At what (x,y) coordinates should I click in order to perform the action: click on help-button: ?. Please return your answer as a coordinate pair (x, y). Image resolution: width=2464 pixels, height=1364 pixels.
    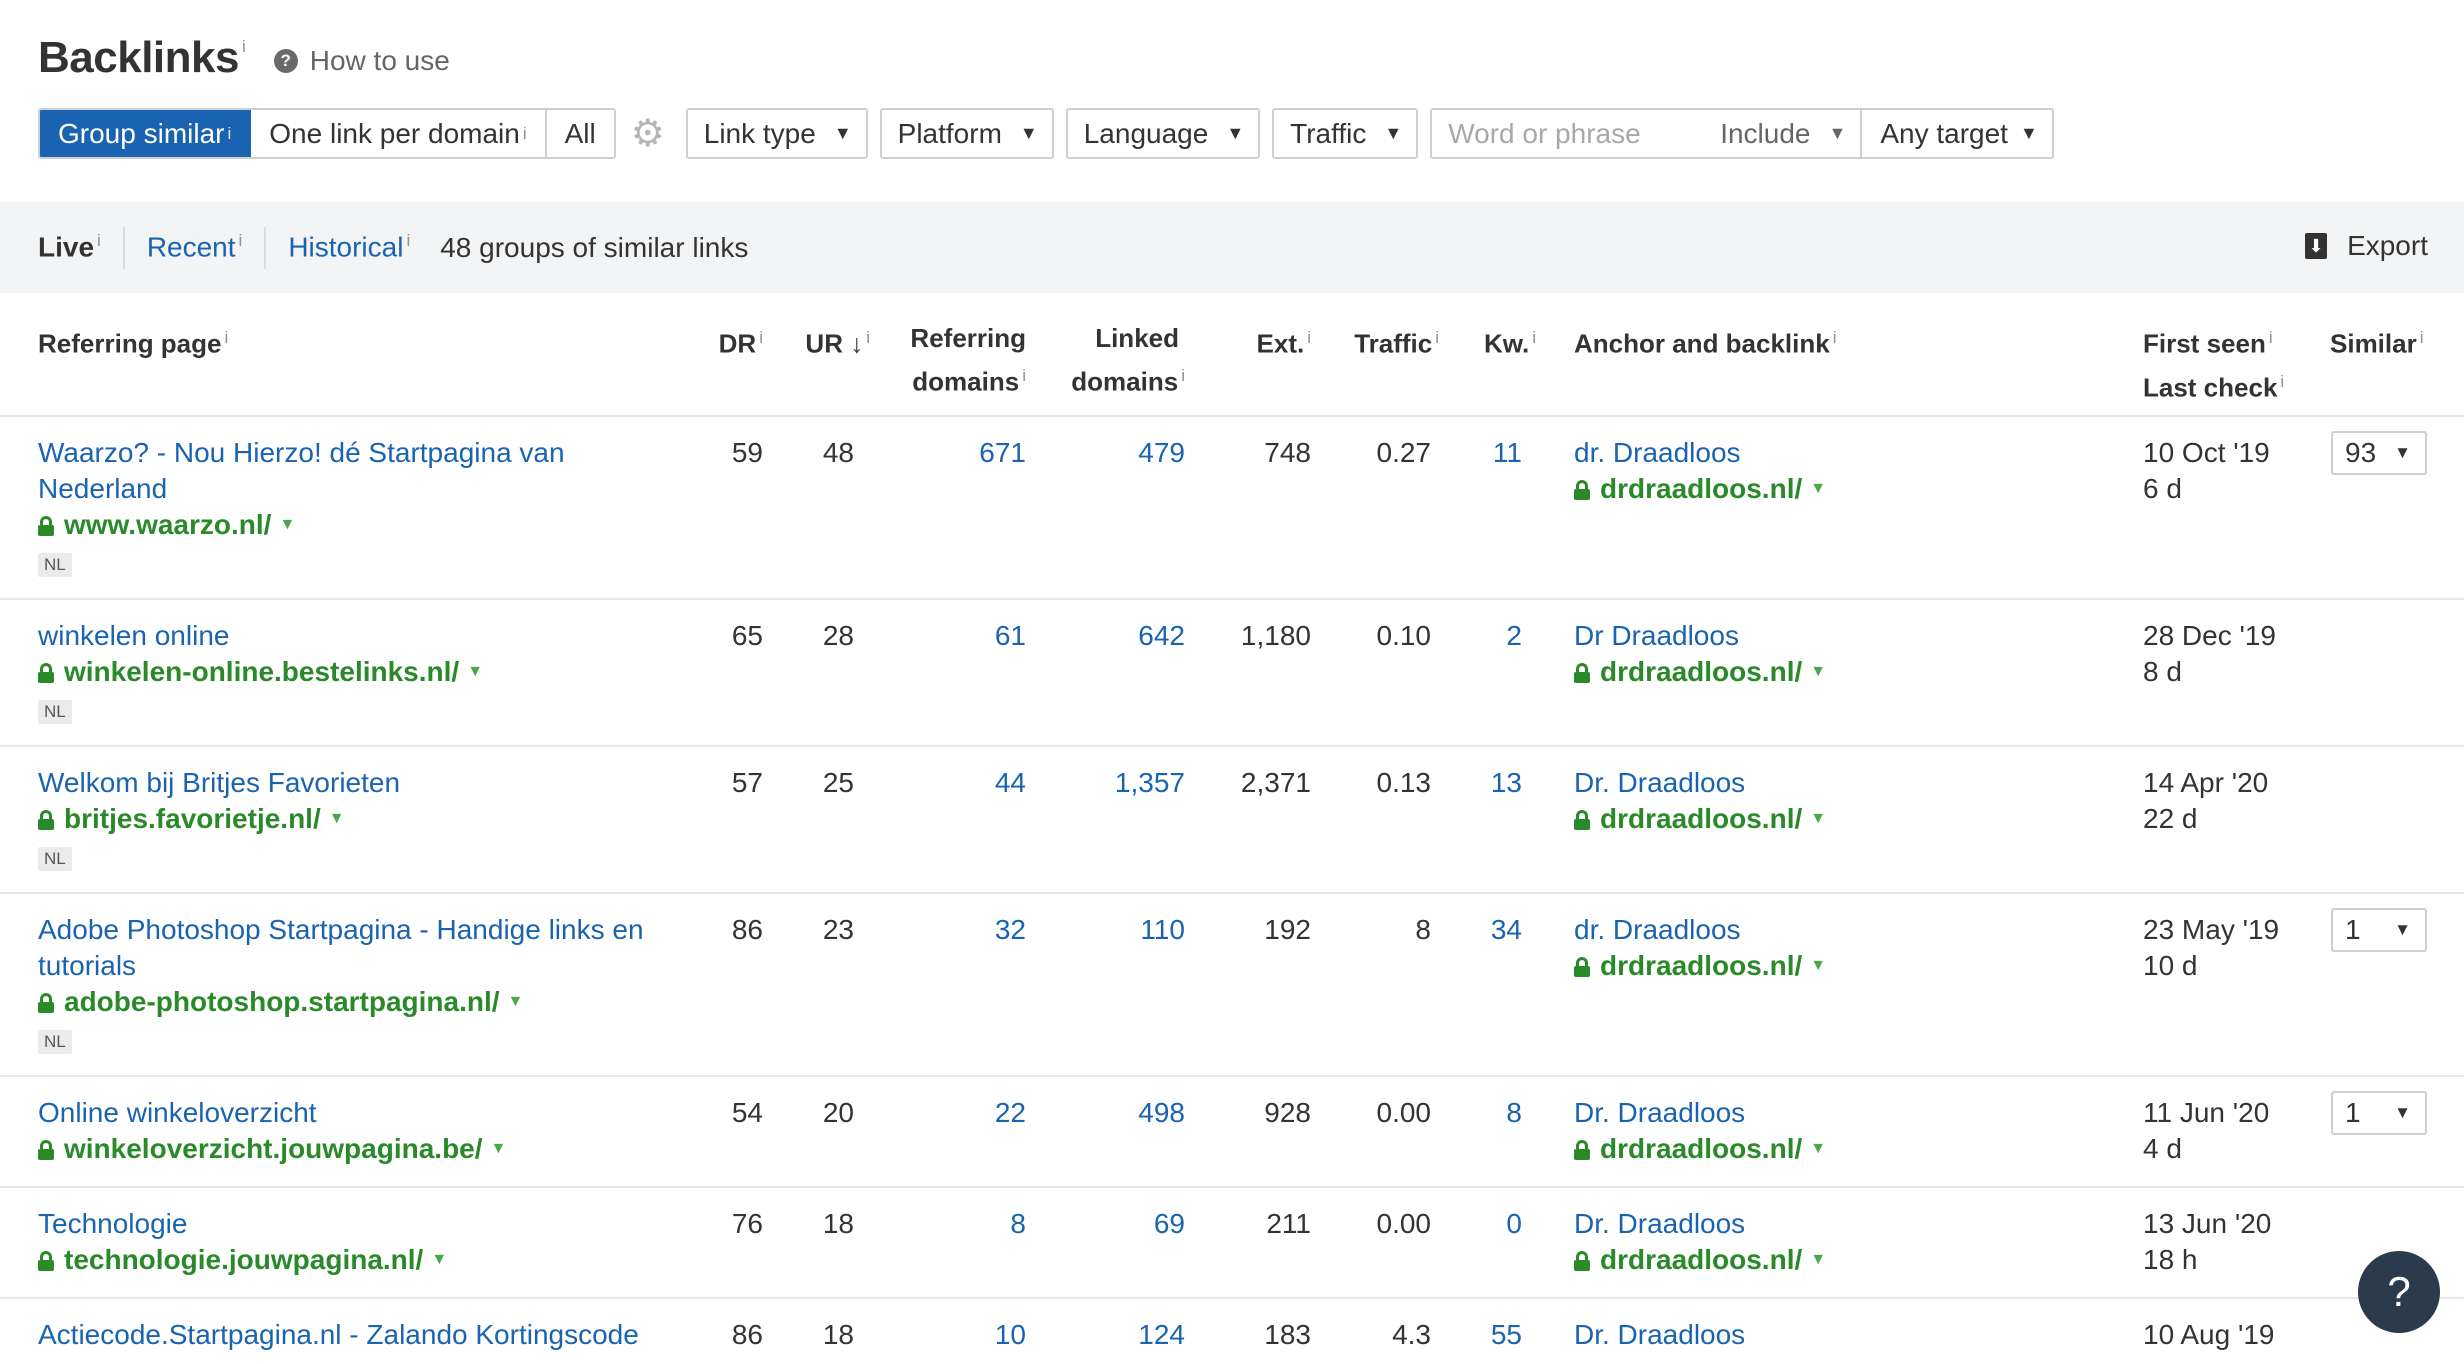
    Looking at the image, I should click on (2399, 1292).